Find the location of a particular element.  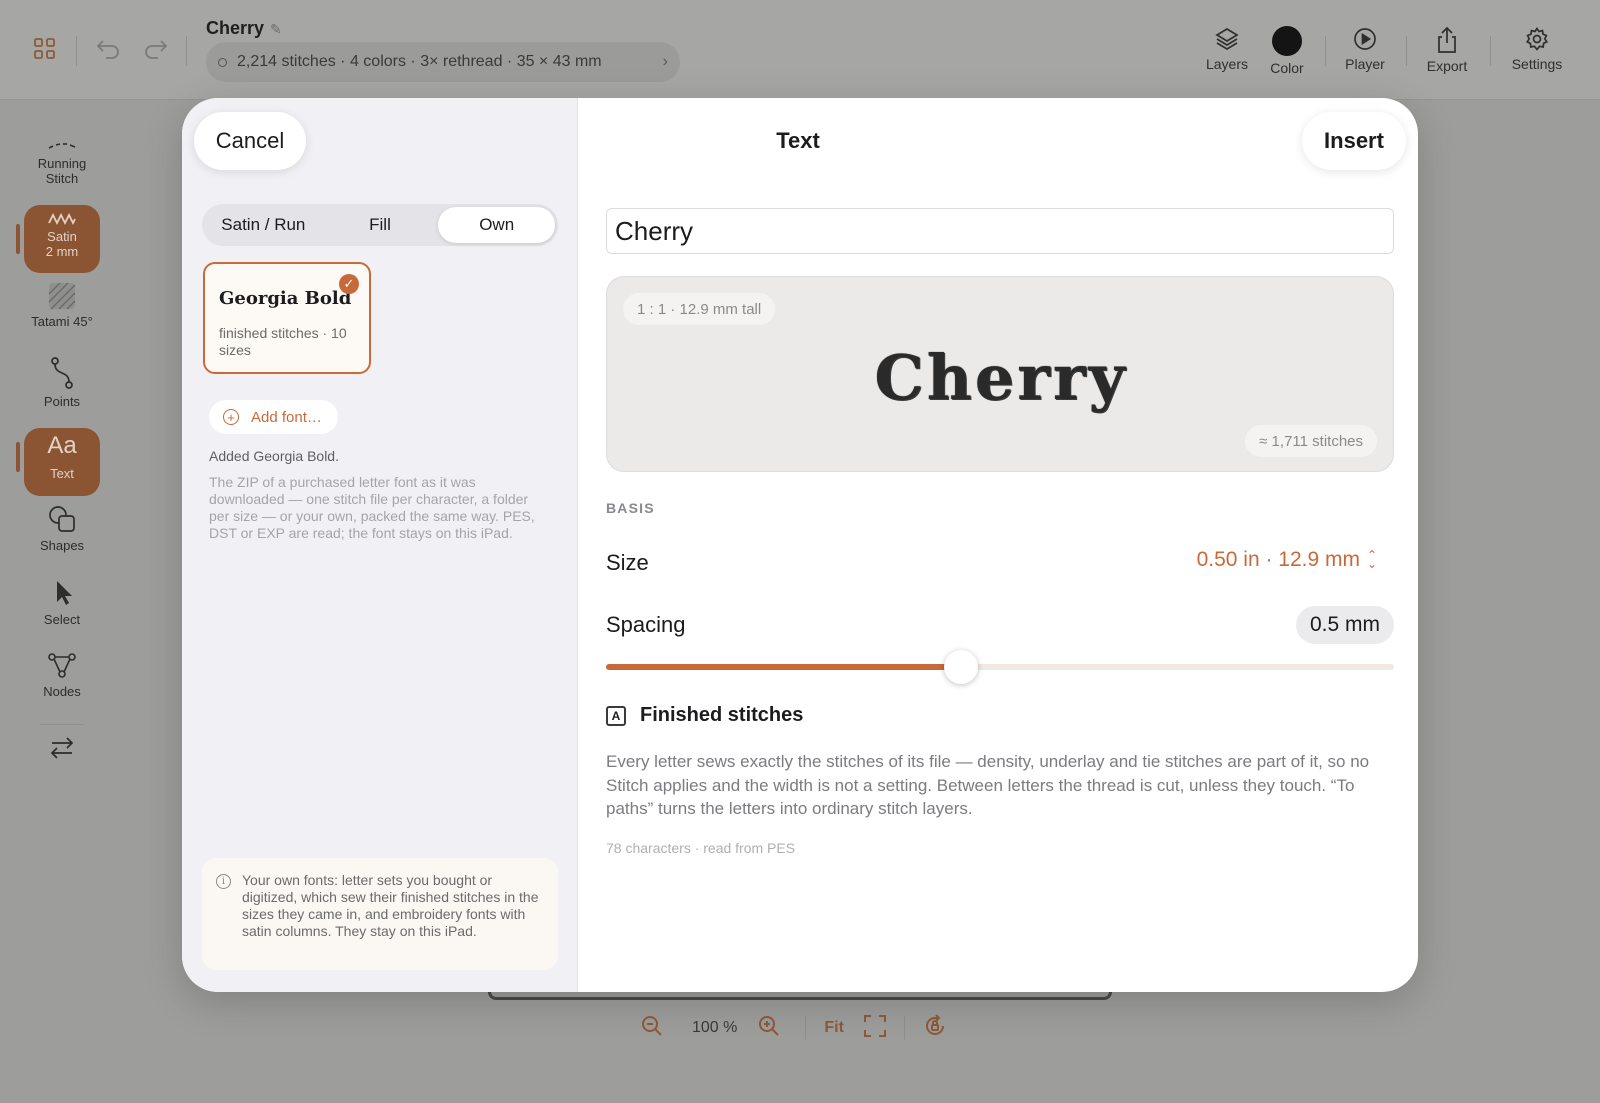

cancel-button: Cancel is located at coordinates (250, 141).